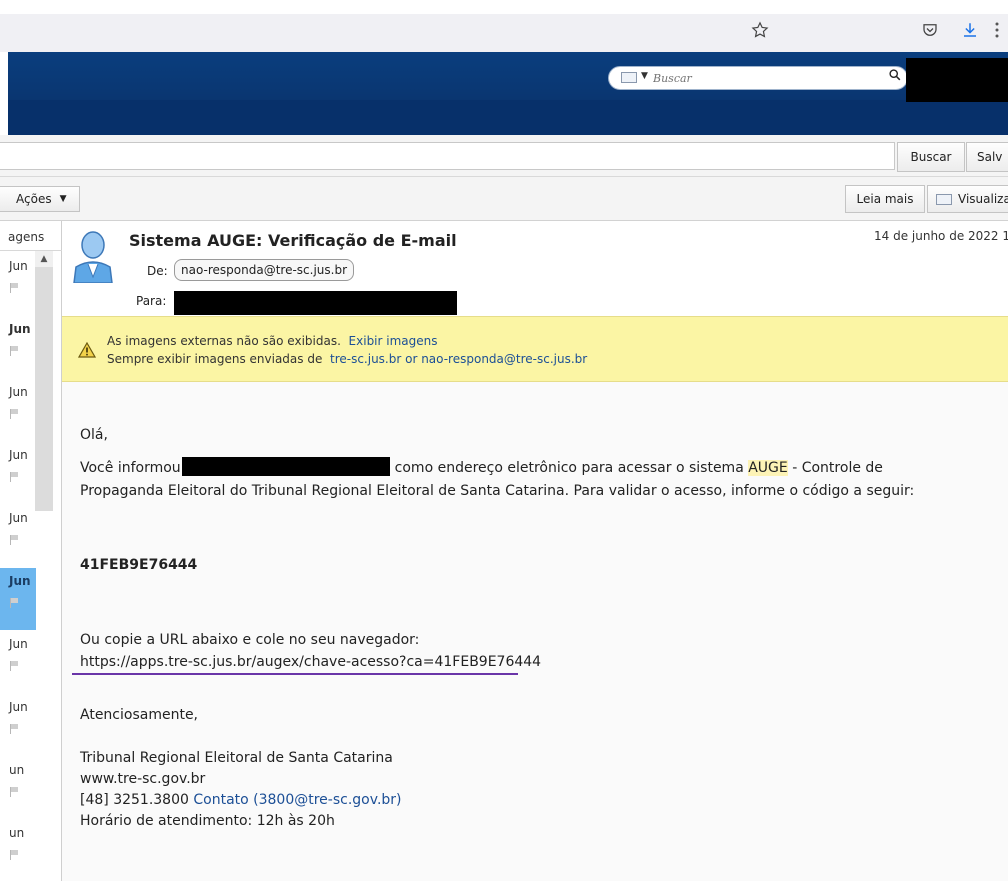 The image size is (1008, 882). Describe the element at coordinates (224, 341) in the screenshot. I see `notice-text-1: As imagens externas não são exibidas.` at that location.